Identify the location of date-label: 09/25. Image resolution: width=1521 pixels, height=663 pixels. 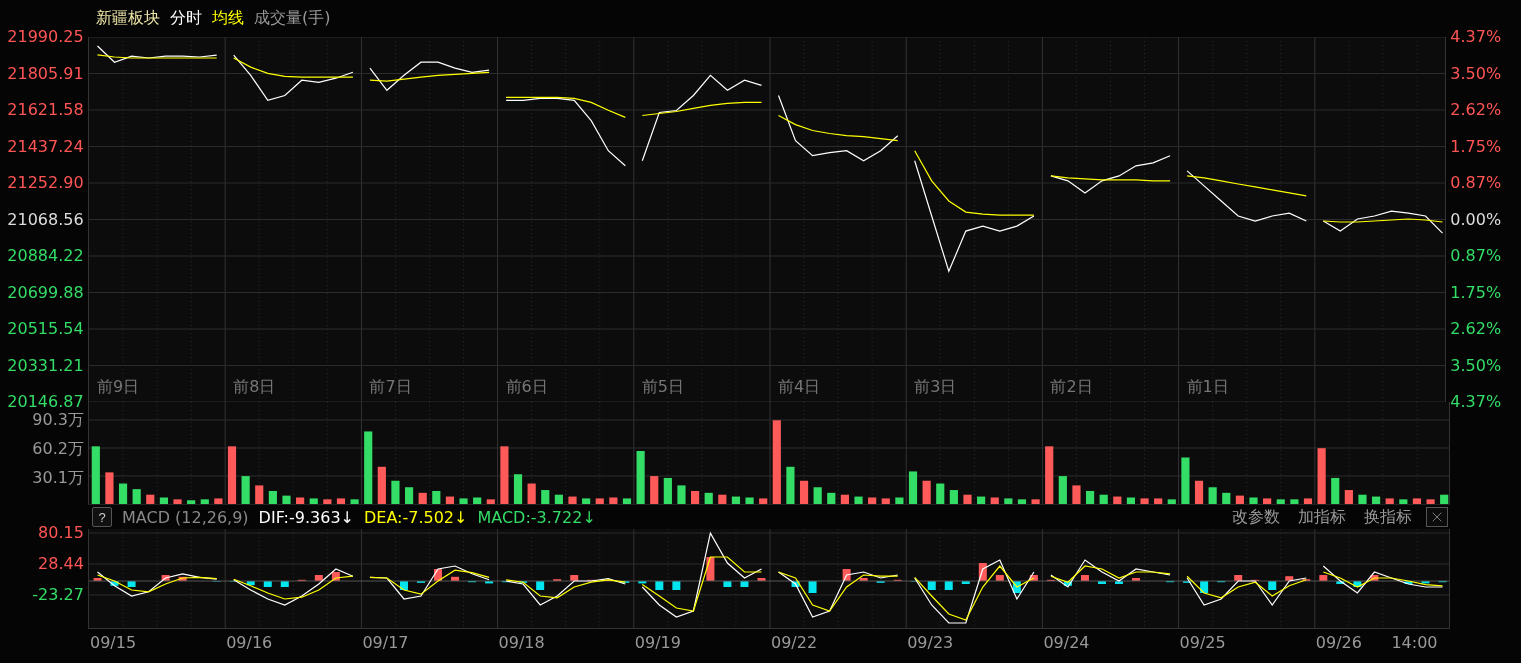
(1202, 642).